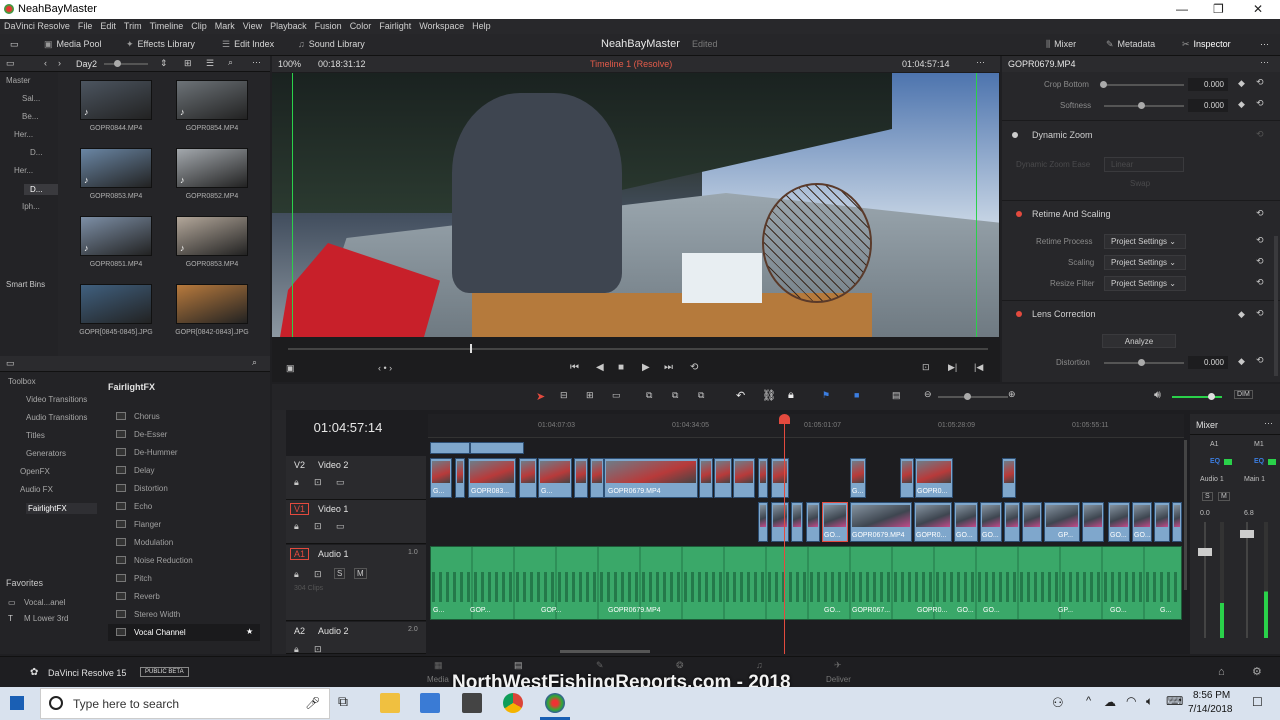 This screenshot has height=720, width=1280. What do you see at coordinates (395, 25) in the screenshot?
I see `menu-item-11: Fairlight` at bounding box center [395, 25].